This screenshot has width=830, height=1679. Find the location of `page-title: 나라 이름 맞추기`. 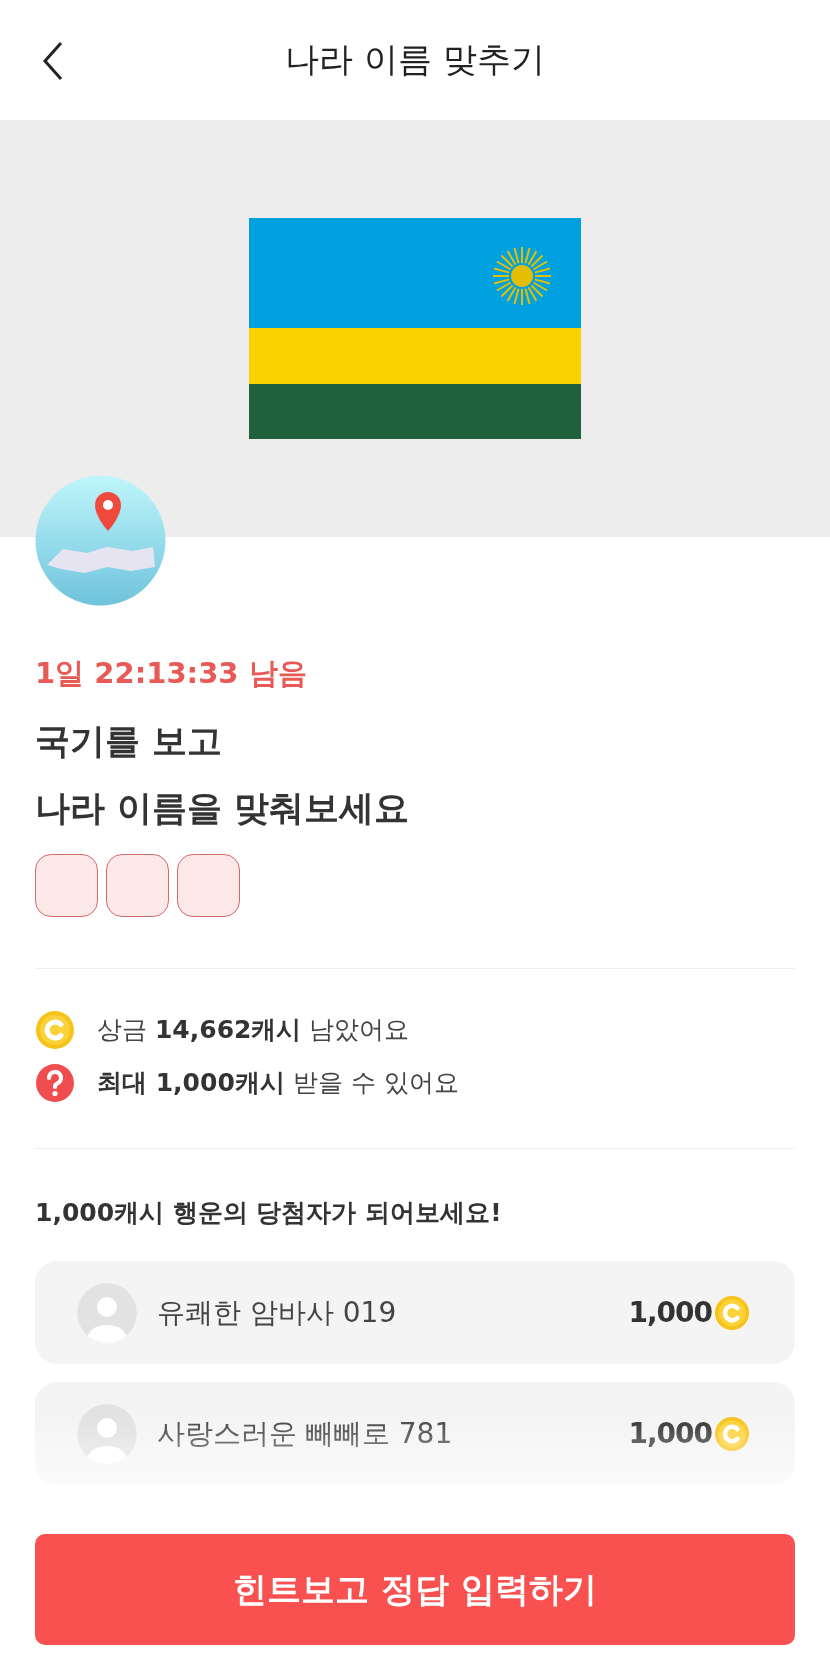

page-title: 나라 이름 맞추기 is located at coordinates (415, 59).